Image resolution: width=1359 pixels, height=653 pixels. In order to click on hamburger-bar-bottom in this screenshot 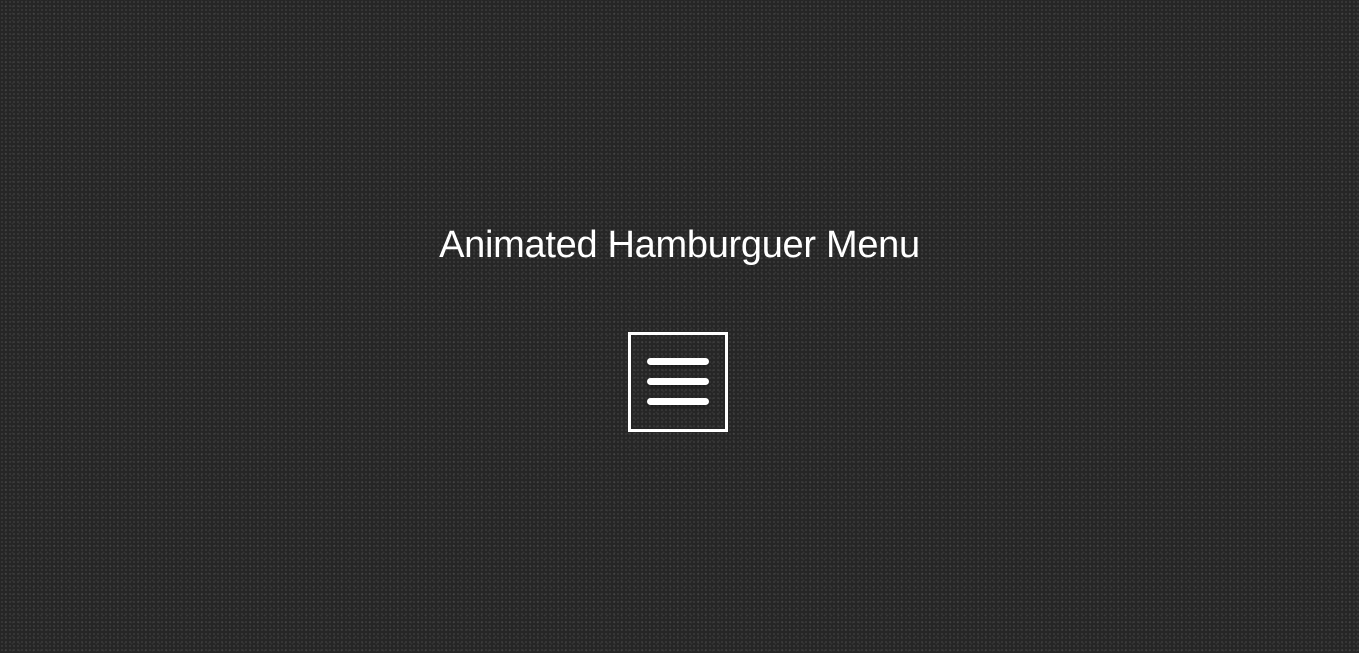, I will do `click(678, 401)`.